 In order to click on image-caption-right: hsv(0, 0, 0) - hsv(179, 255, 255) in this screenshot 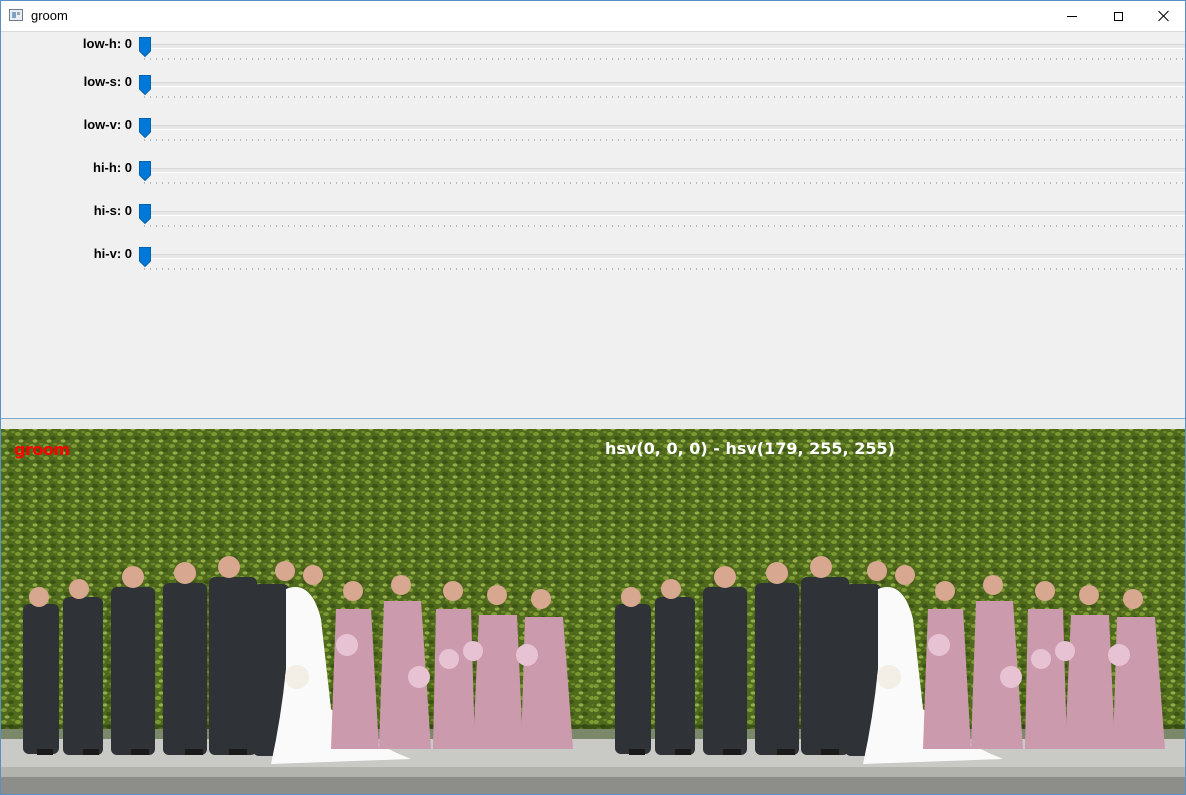, I will do `click(750, 448)`.